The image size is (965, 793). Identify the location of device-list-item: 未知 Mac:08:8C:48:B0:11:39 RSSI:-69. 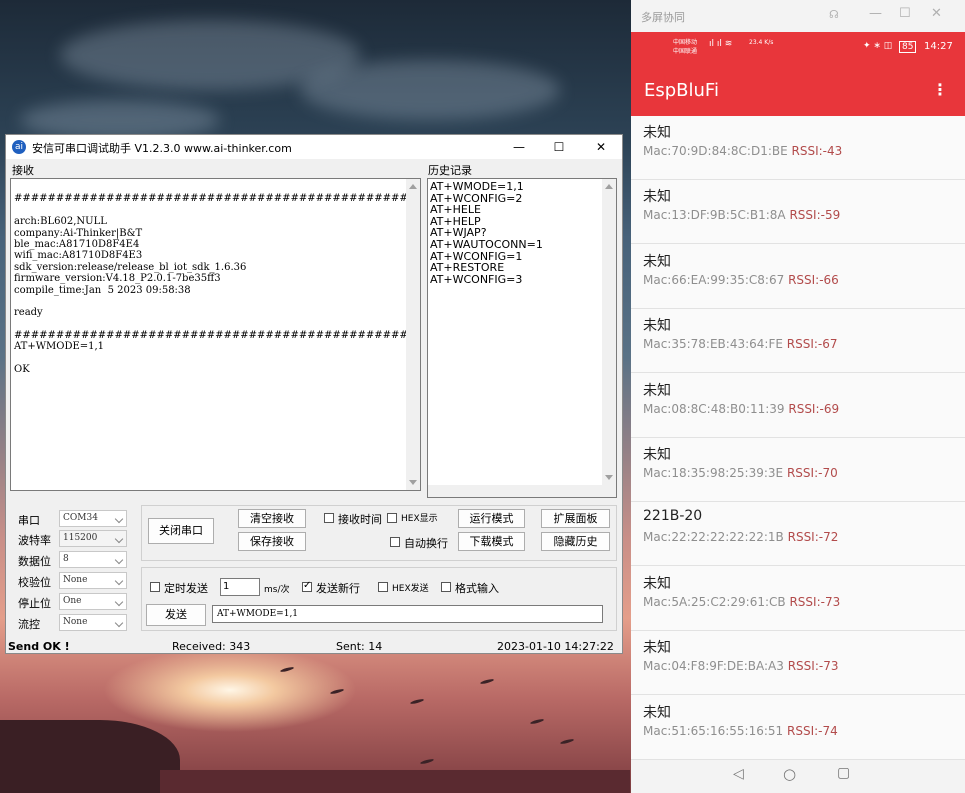
(798, 406).